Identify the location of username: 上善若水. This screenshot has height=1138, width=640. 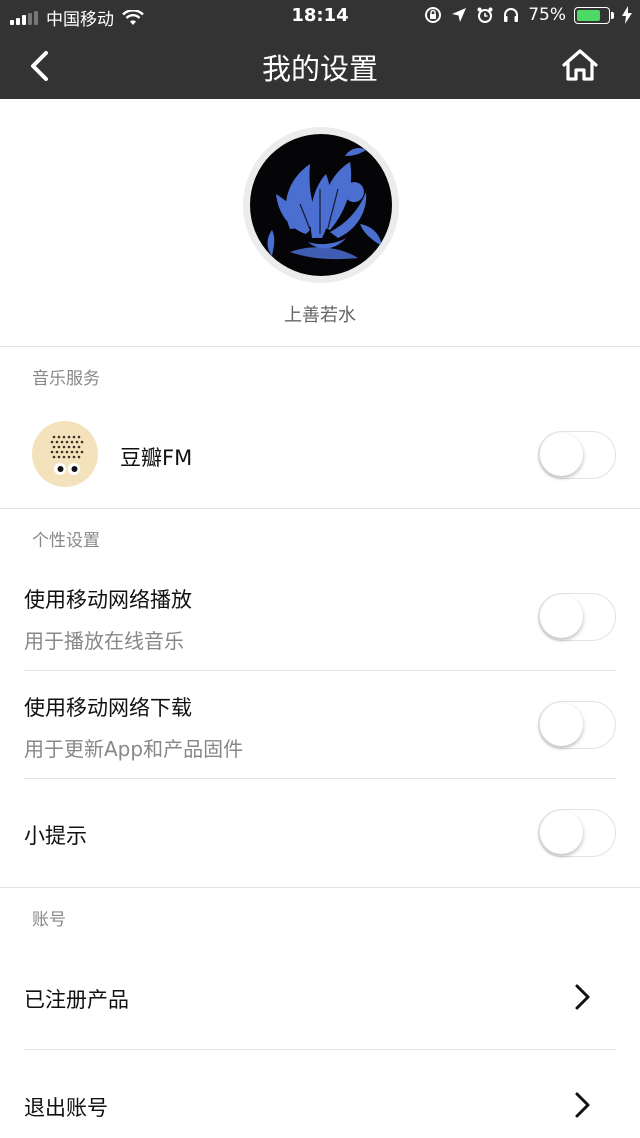
(320, 315).